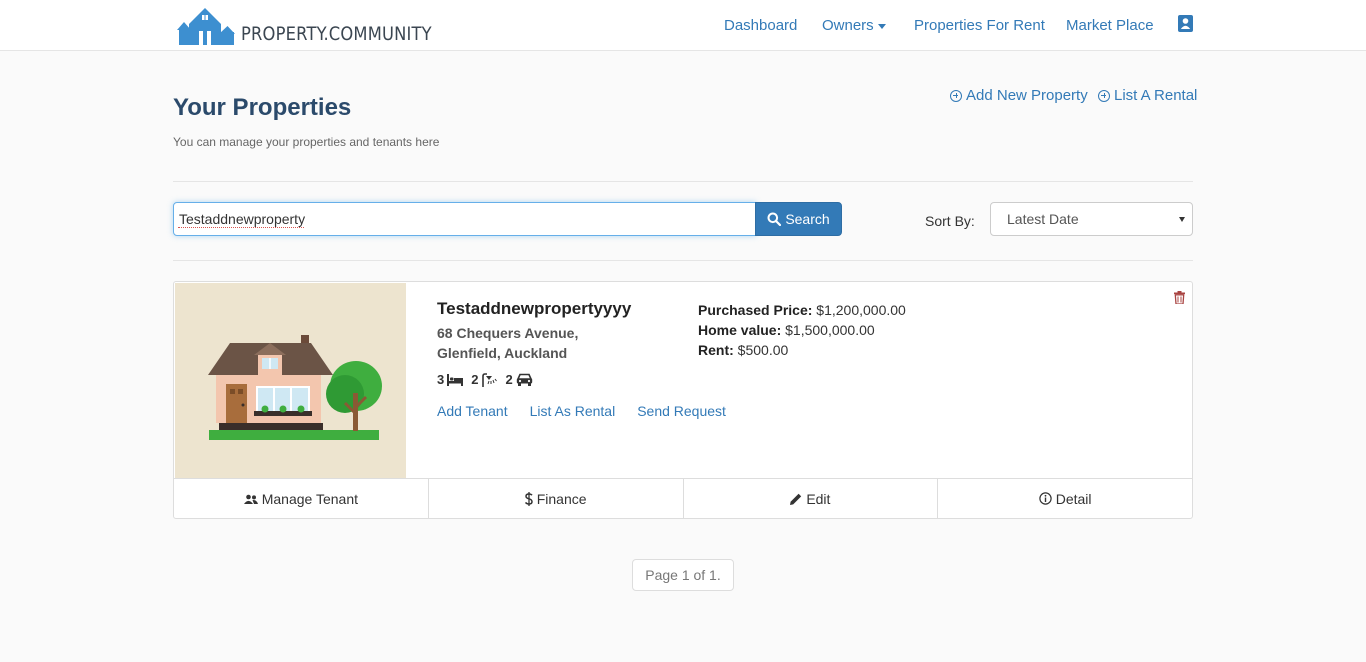 This screenshot has width=1366, height=662. I want to click on profile-button, so click(1185, 25).